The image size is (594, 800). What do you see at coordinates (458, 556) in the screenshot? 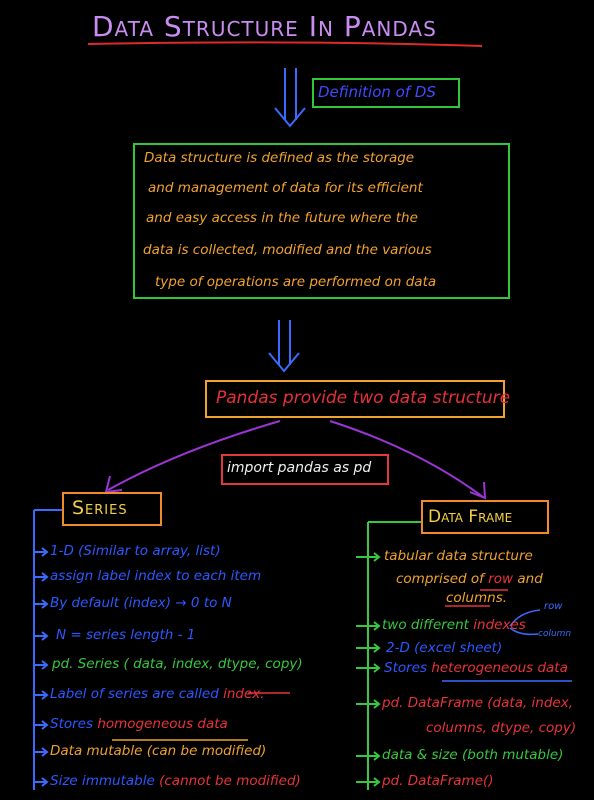
I see `dataframe-item: tabular data structure` at bounding box center [458, 556].